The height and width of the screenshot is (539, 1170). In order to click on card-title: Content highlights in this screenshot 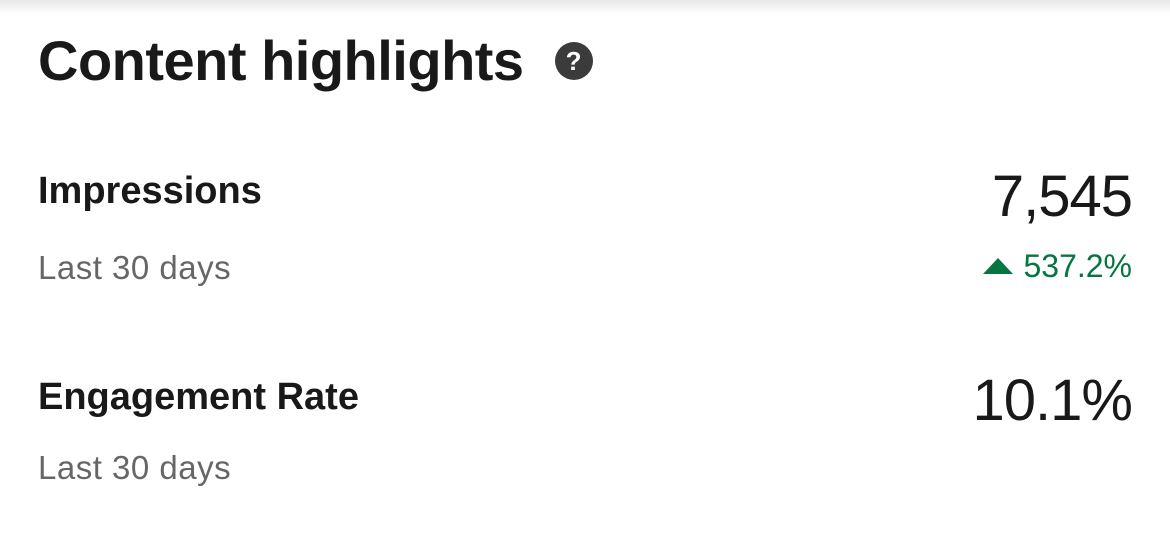, I will do `click(281, 60)`.